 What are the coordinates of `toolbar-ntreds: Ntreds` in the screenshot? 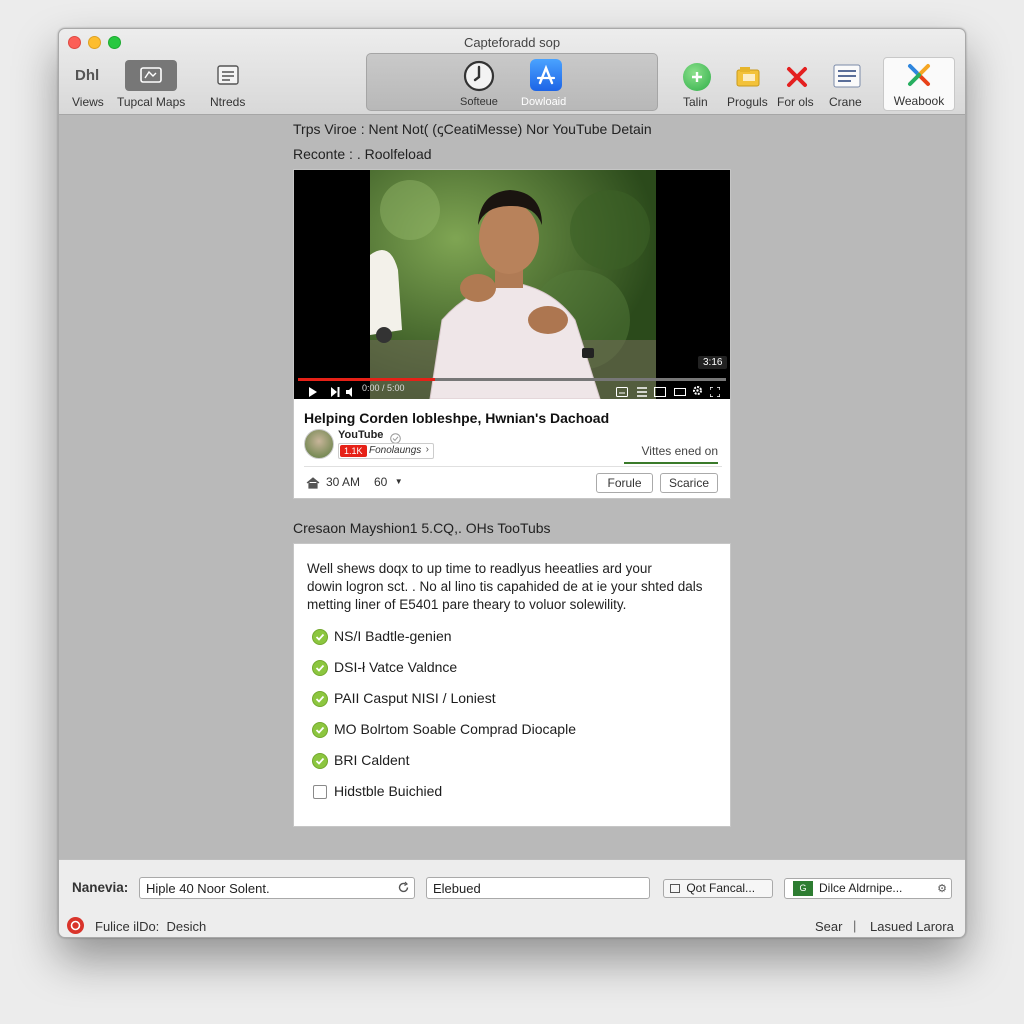 It's located at (228, 86).